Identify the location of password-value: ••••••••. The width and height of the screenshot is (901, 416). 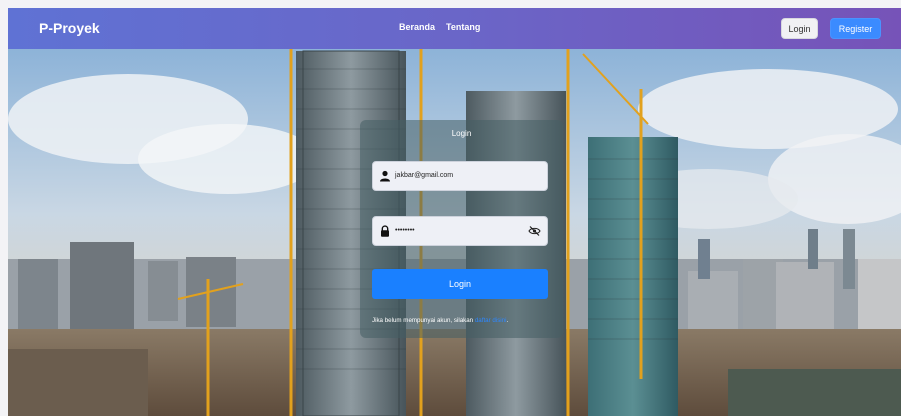
(405, 230).